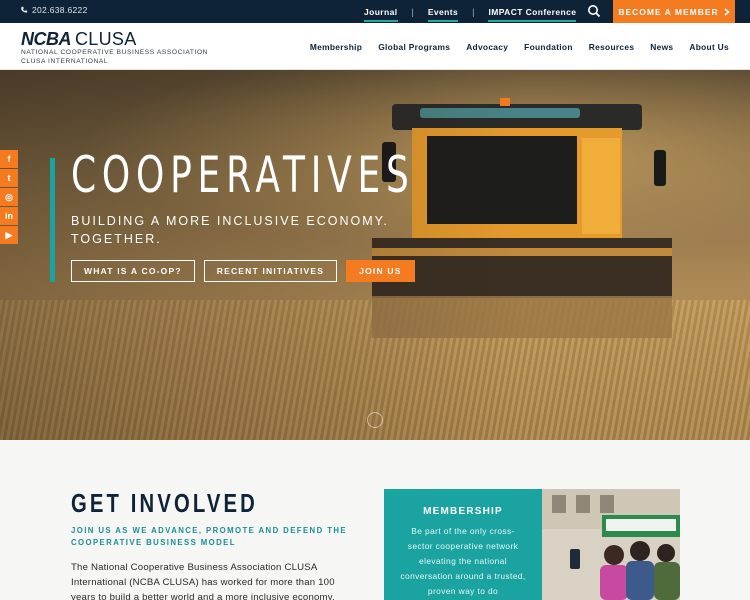 The width and height of the screenshot is (750, 600). Describe the element at coordinates (709, 47) in the screenshot. I see `nav-item-about-us: About Us` at that location.